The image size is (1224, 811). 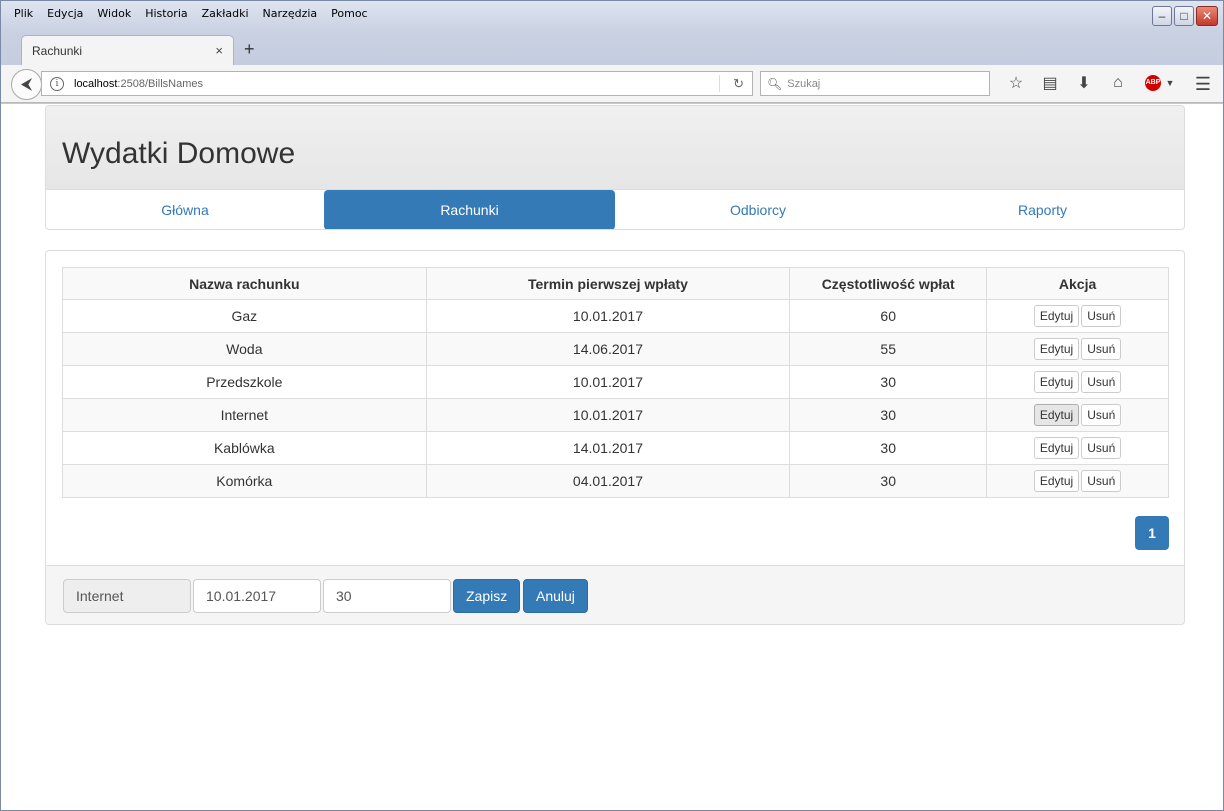 I want to click on download-icon: ⬇, so click(x=1084, y=83).